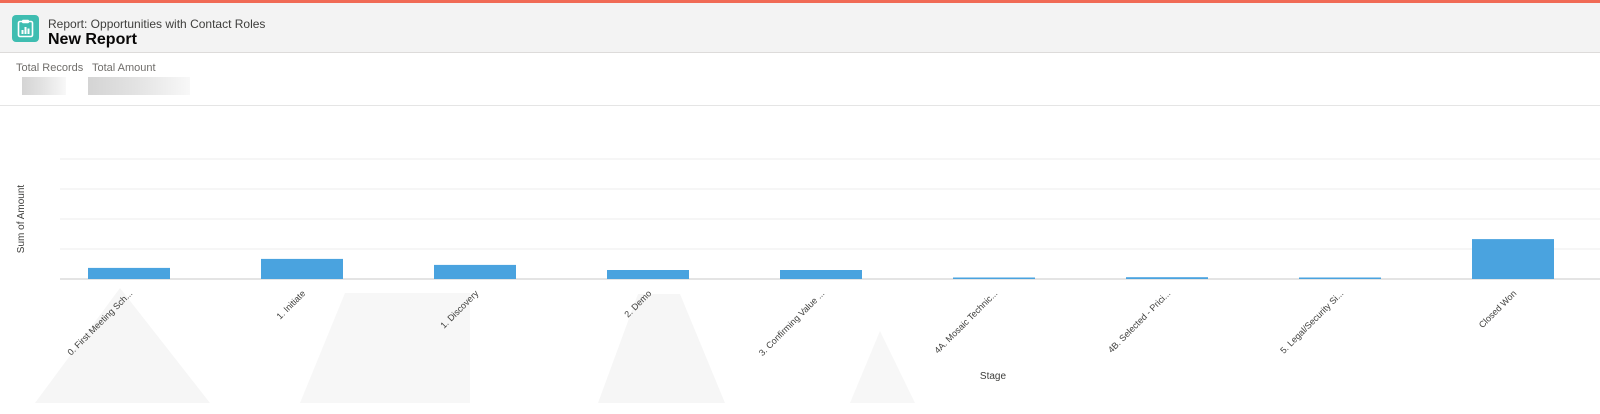 This screenshot has height=414, width=1600. I want to click on total-records-metric: Total Records, so click(49, 68).